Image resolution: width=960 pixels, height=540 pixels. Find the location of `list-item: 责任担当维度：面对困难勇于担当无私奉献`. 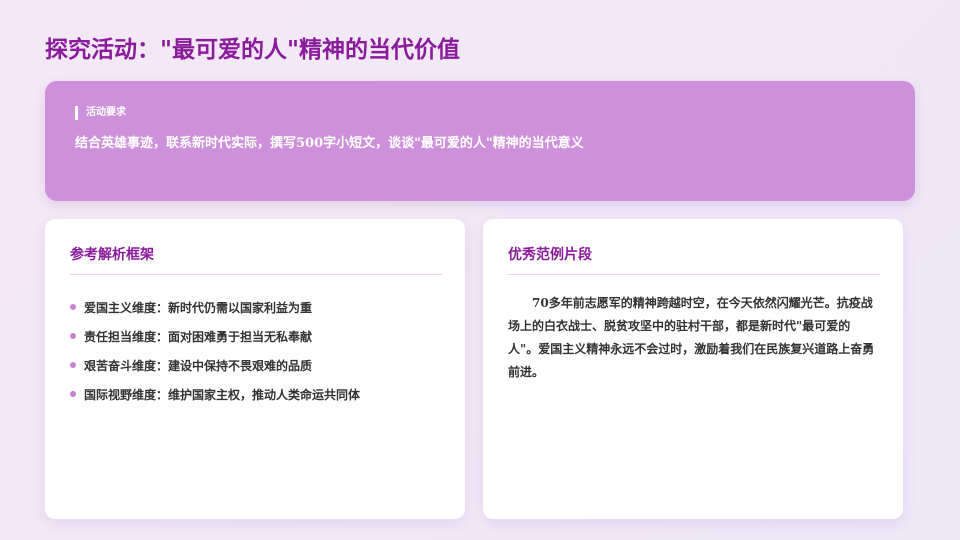

list-item: 责任担当维度：面对困难勇于担当无私奉献 is located at coordinates (260, 342).